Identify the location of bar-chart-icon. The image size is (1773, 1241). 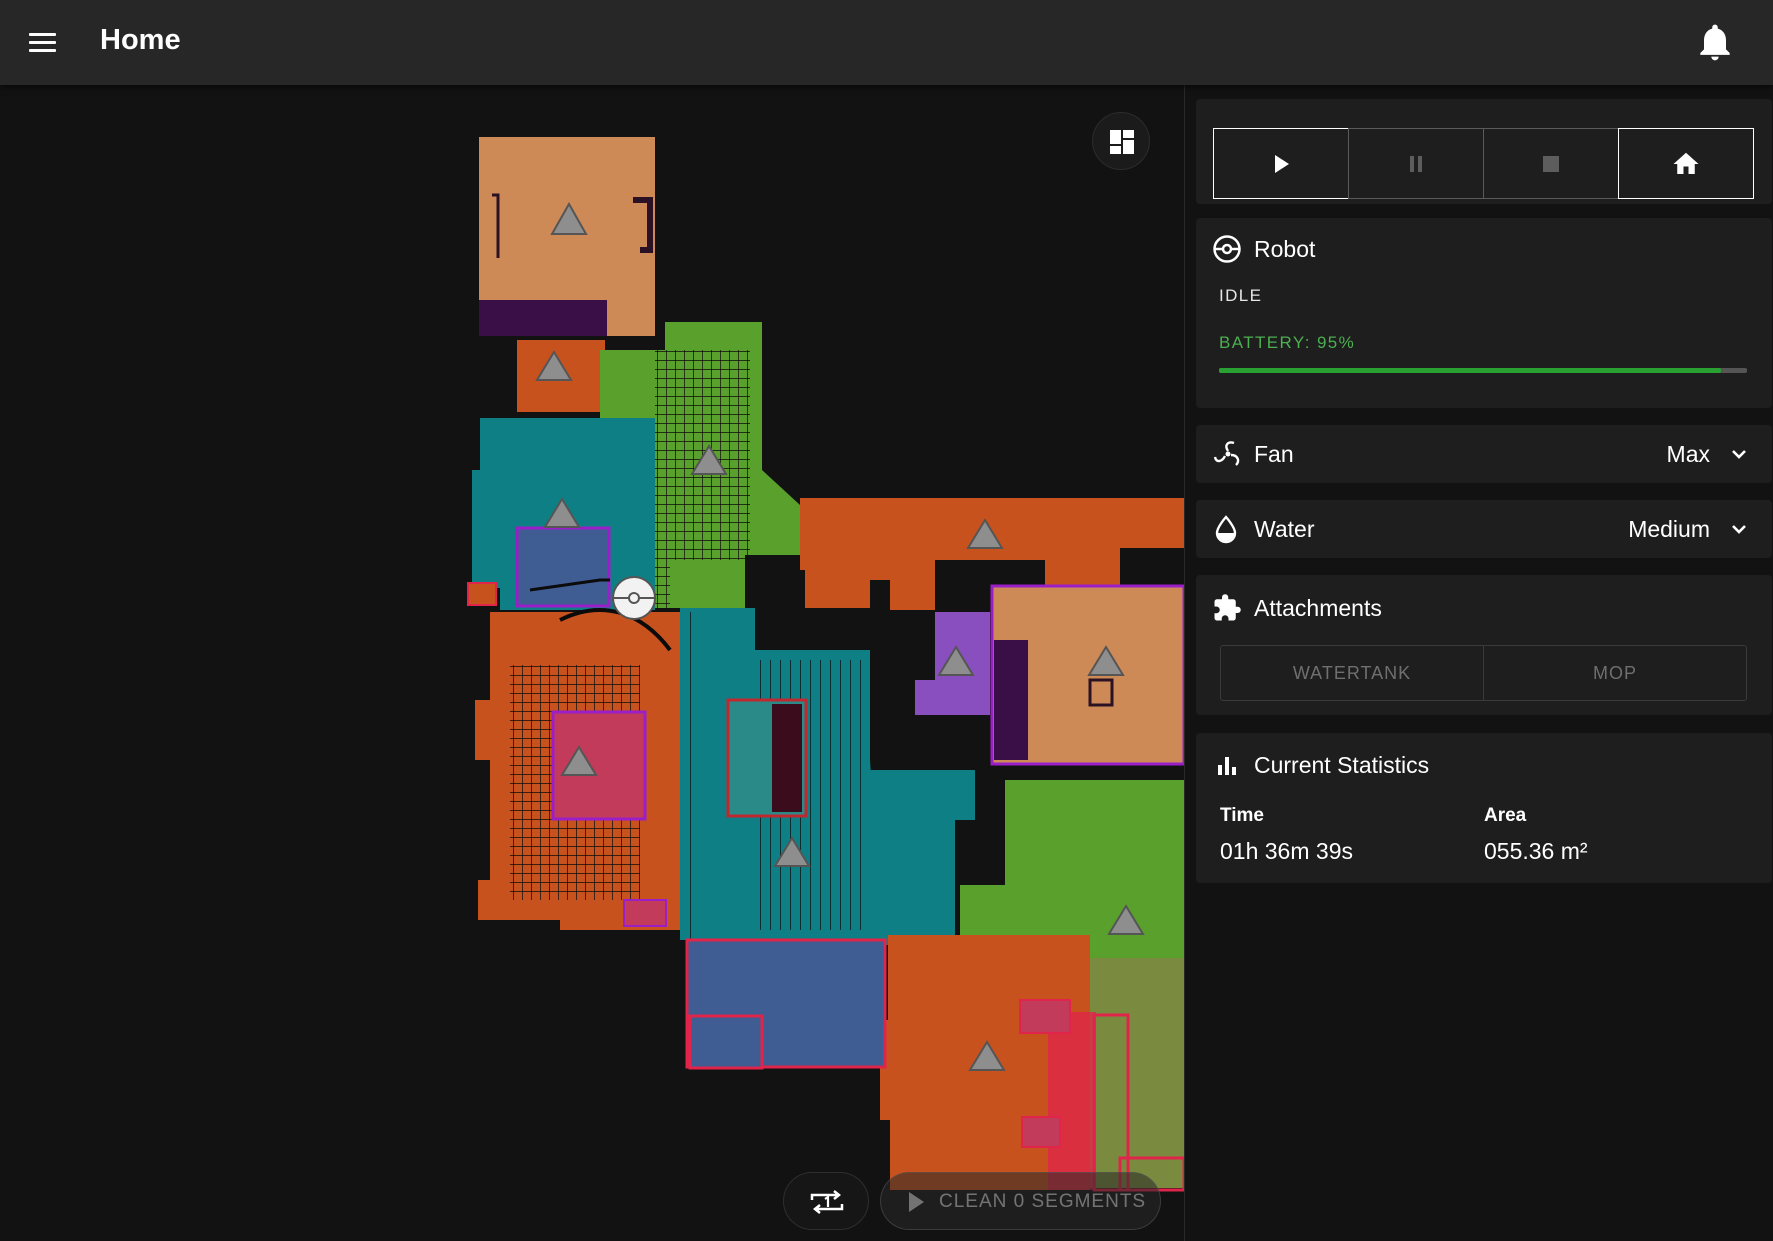
(1227, 766).